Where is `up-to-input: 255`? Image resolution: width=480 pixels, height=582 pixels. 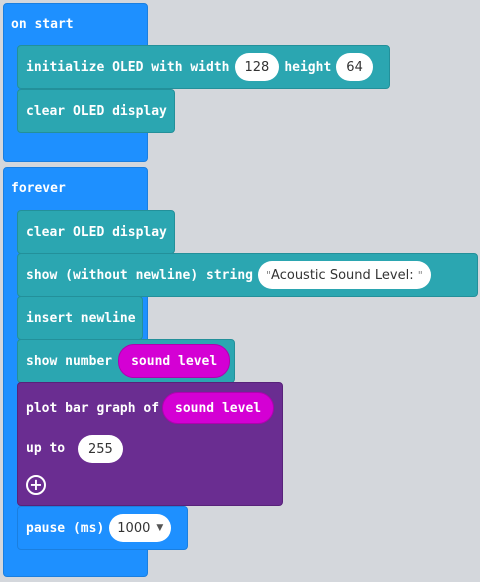 up-to-input: 255 is located at coordinates (100, 449).